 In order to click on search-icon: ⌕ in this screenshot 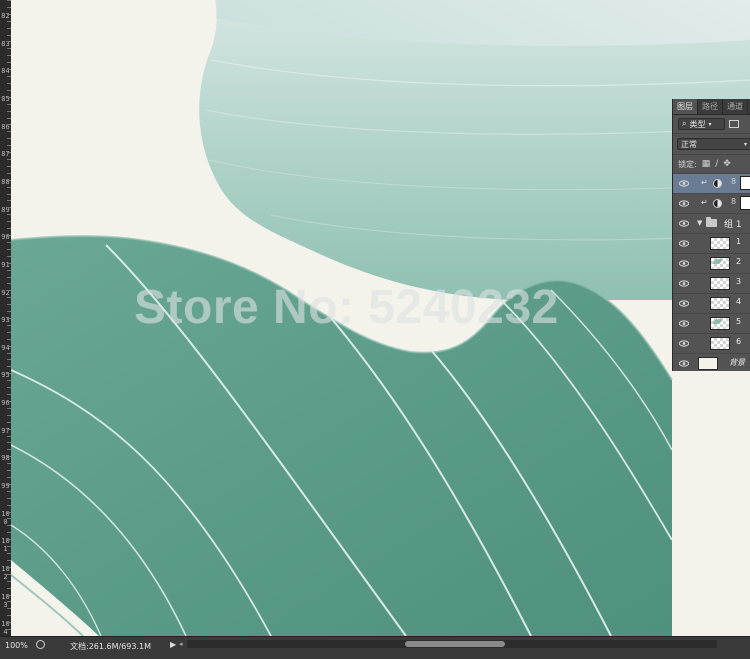, I will do `click(684, 123)`.